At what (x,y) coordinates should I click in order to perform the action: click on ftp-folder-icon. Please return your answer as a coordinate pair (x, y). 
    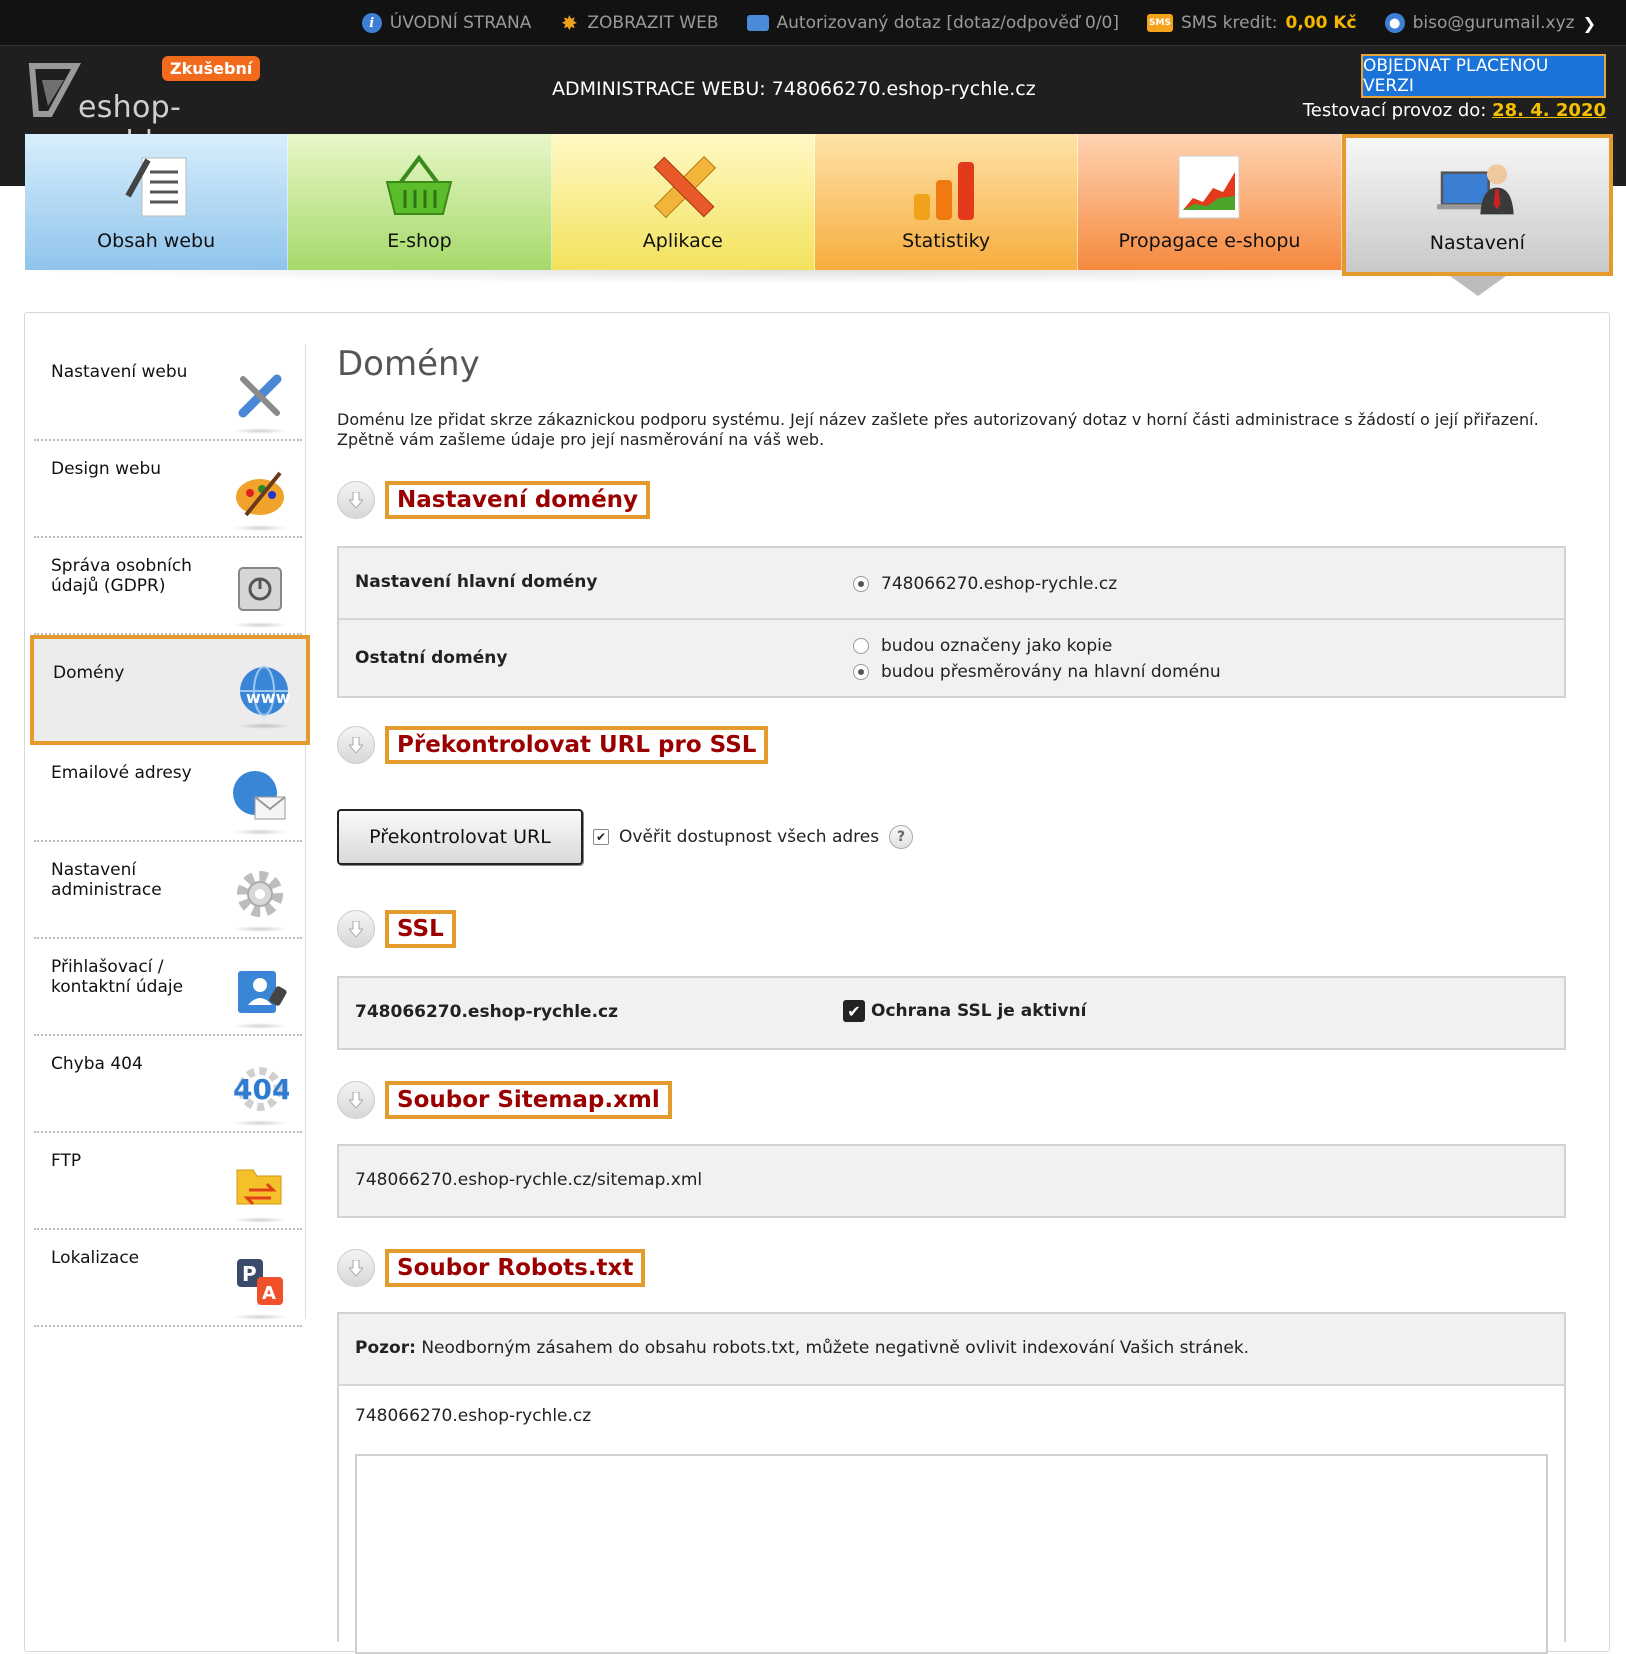
    Looking at the image, I should click on (260, 1189).